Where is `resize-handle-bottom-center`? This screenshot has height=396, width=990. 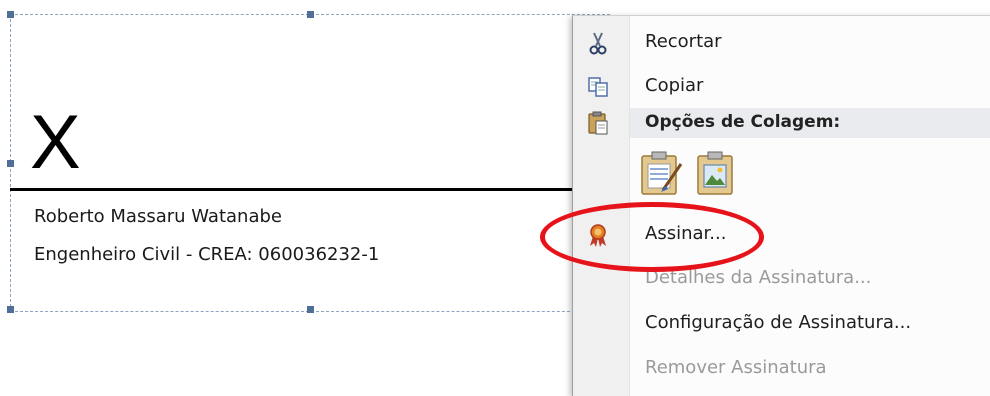 resize-handle-bottom-center is located at coordinates (310, 309).